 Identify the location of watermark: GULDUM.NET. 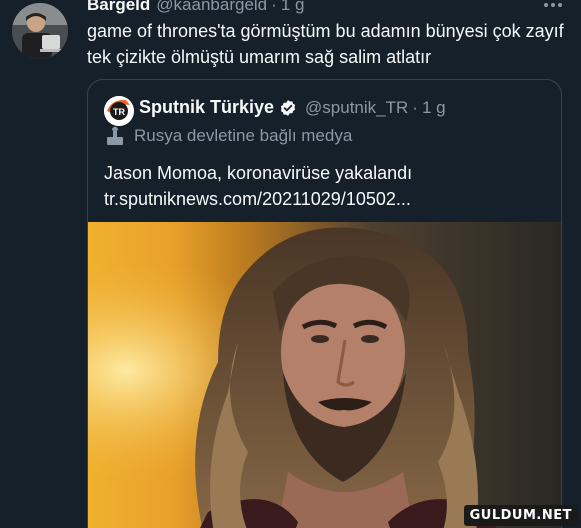
(520, 515).